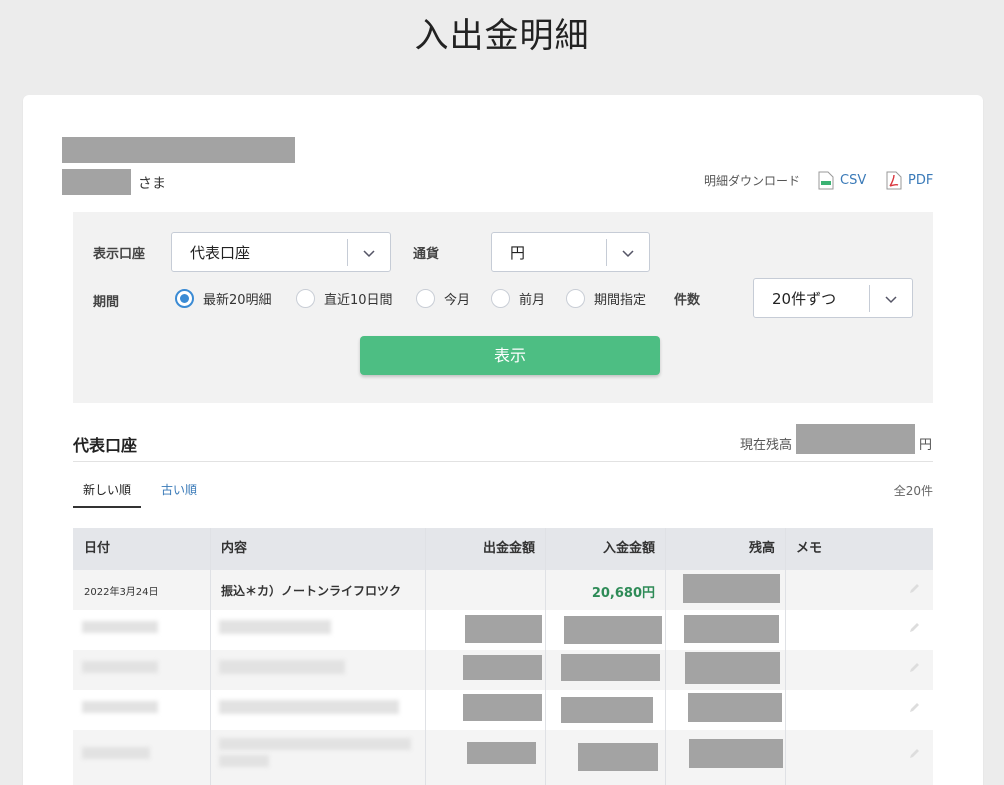 The image size is (1004, 785). I want to click on period-option-label: 今月, so click(457, 300).